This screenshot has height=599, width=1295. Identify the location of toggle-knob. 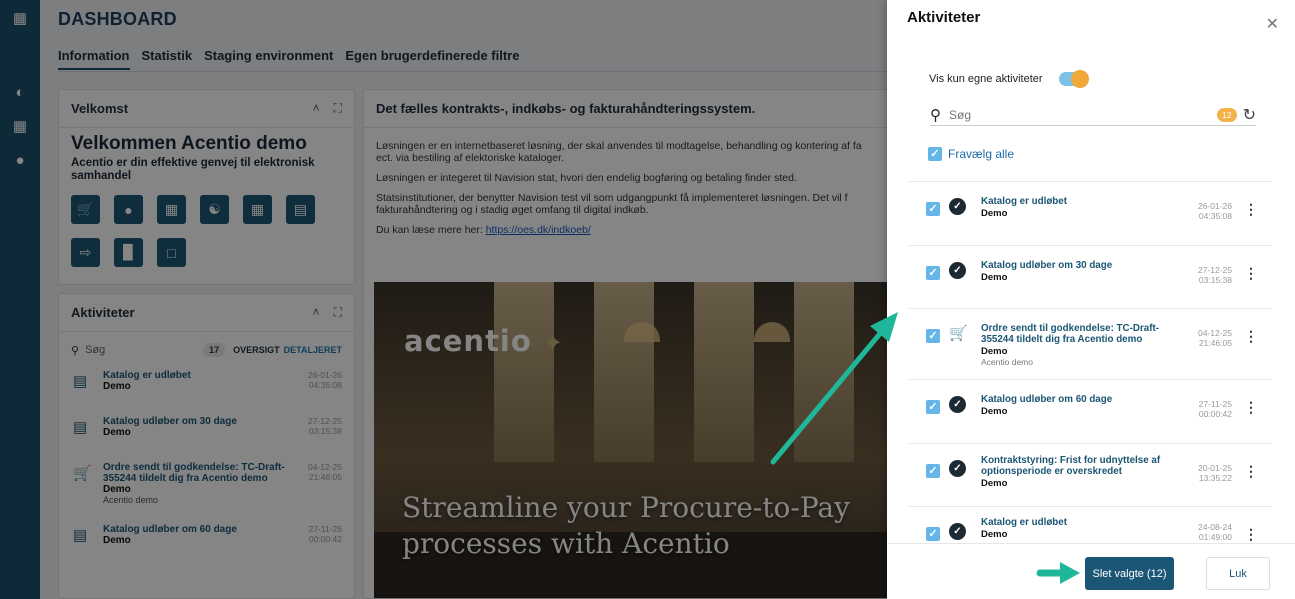
(1079, 79).